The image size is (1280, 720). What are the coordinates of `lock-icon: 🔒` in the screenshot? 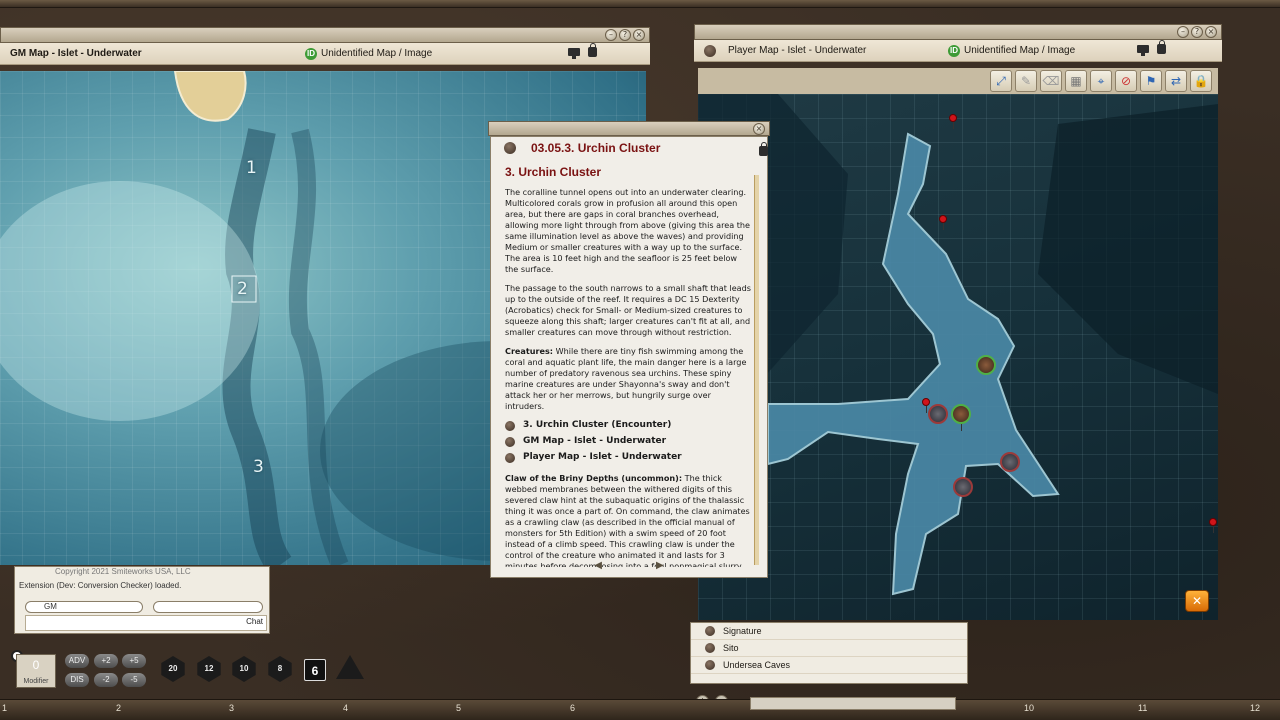 It's located at (1201, 81).